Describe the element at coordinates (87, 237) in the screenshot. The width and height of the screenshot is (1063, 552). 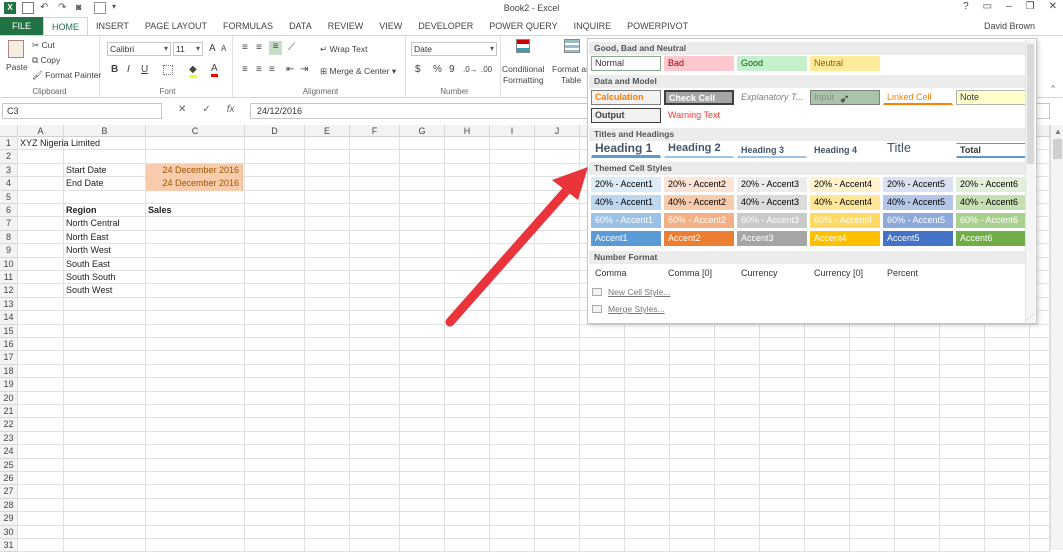
I see `region-cell: North East` at that location.